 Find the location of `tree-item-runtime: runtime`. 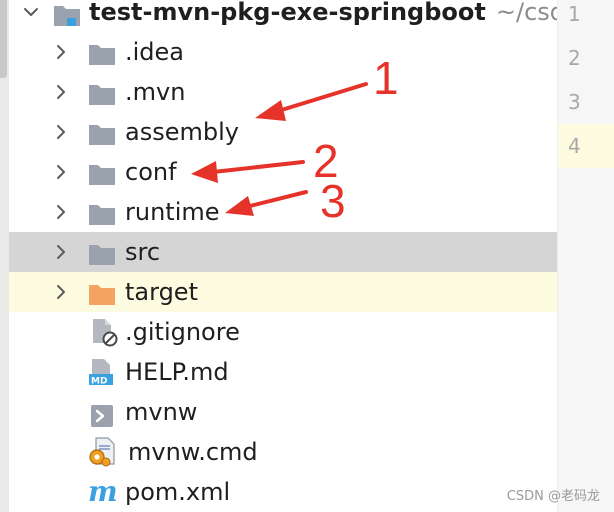

tree-item-runtime: runtime is located at coordinates (283, 212).